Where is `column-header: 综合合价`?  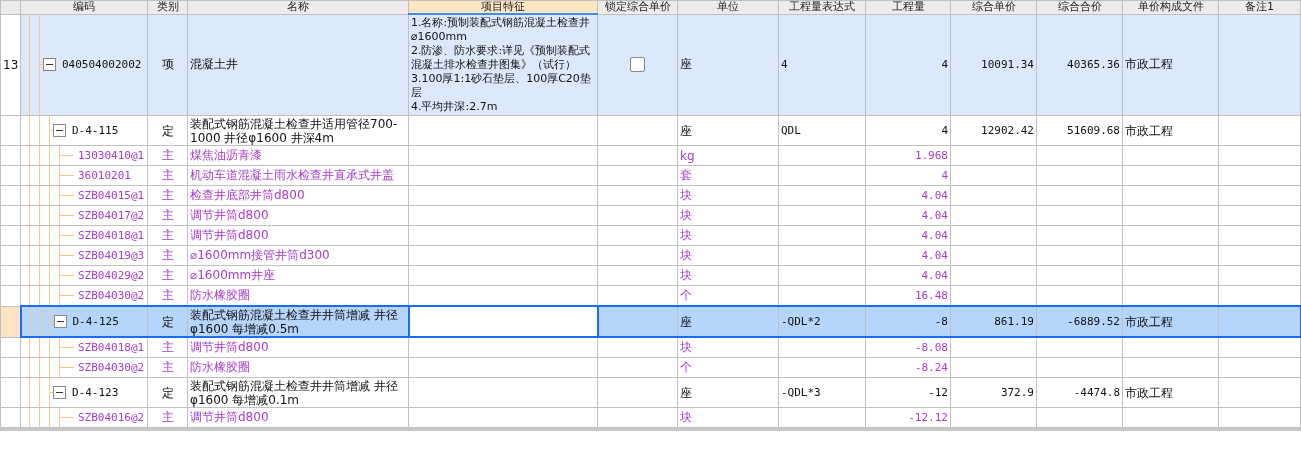 column-header: 综合合价 is located at coordinates (1079, 7).